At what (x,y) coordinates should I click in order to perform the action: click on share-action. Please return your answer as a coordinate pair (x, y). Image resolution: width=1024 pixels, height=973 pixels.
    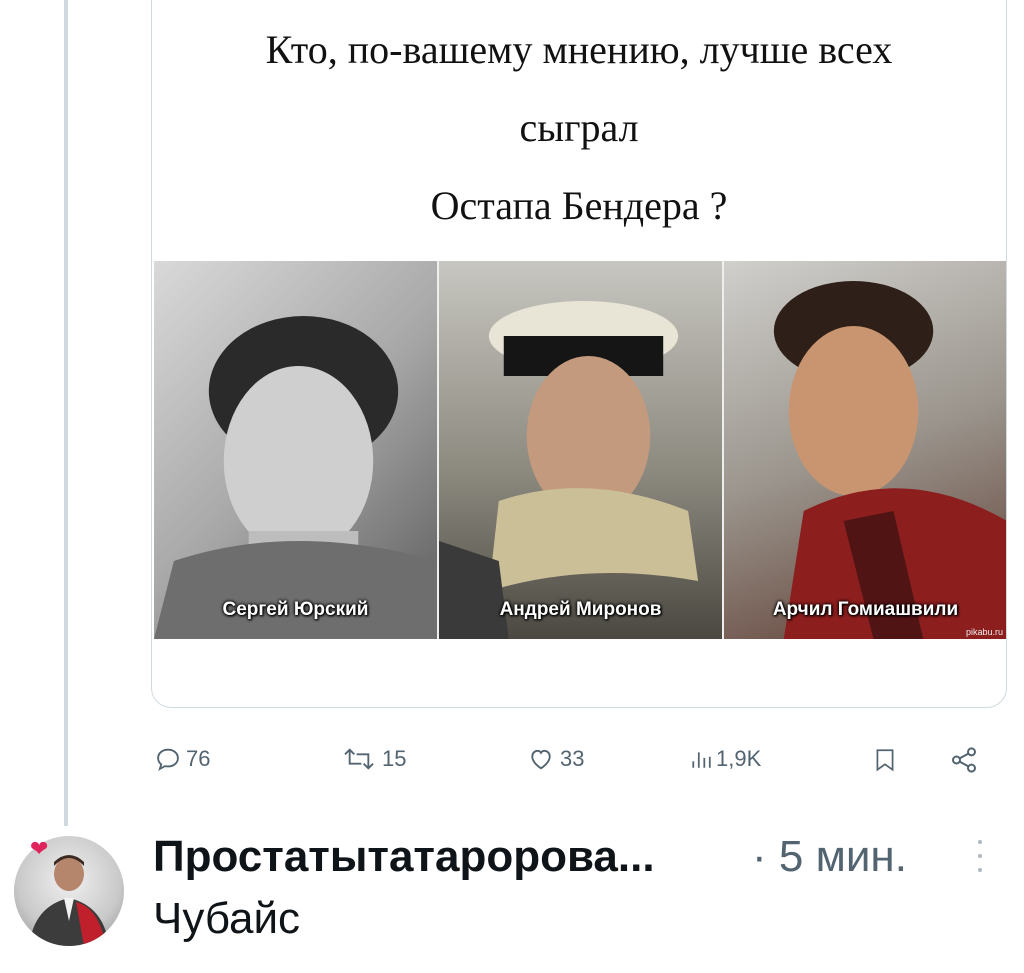
    Looking at the image, I should click on (964, 760).